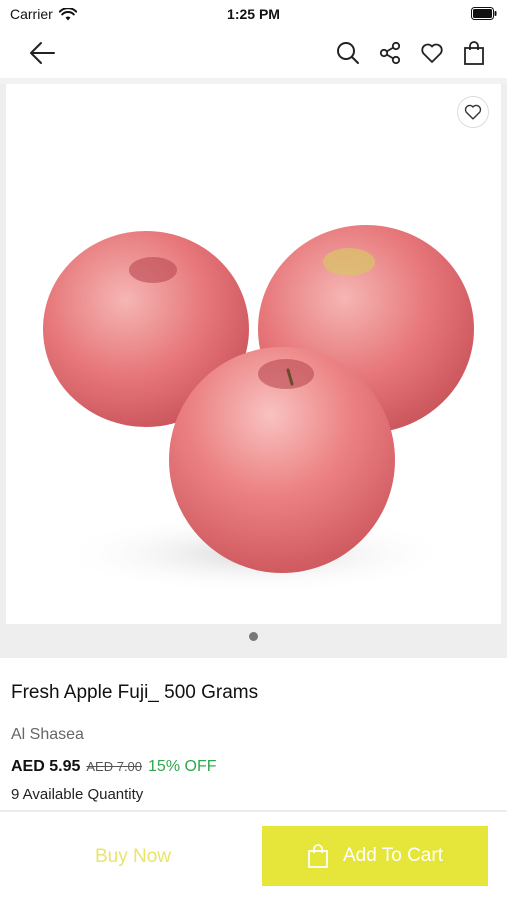 The height and width of the screenshot is (900, 507). I want to click on price-row: AED 5.95 AED 7.00 15% OFF, so click(114, 767).